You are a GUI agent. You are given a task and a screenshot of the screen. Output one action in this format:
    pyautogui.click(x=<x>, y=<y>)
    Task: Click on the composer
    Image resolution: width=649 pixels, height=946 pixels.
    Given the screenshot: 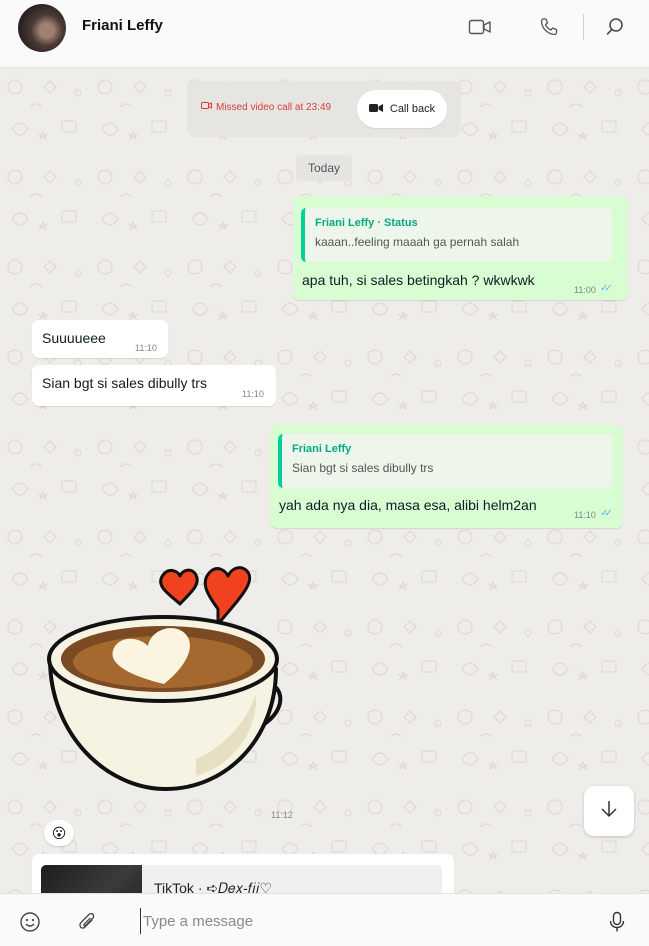 What is the action you would take?
    pyautogui.click(x=324, y=919)
    